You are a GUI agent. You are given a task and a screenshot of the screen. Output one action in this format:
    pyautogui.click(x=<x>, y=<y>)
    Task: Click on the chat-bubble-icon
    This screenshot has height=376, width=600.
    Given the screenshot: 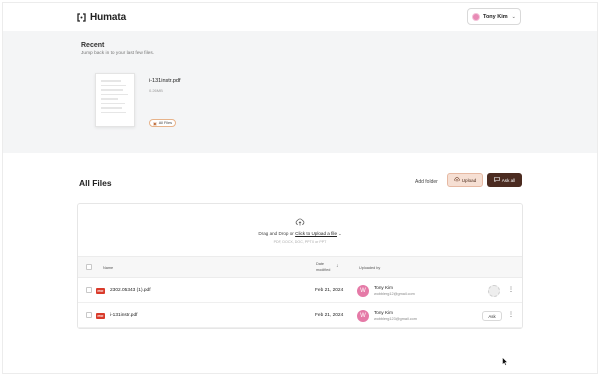 What is the action you would take?
    pyautogui.click(x=496, y=180)
    